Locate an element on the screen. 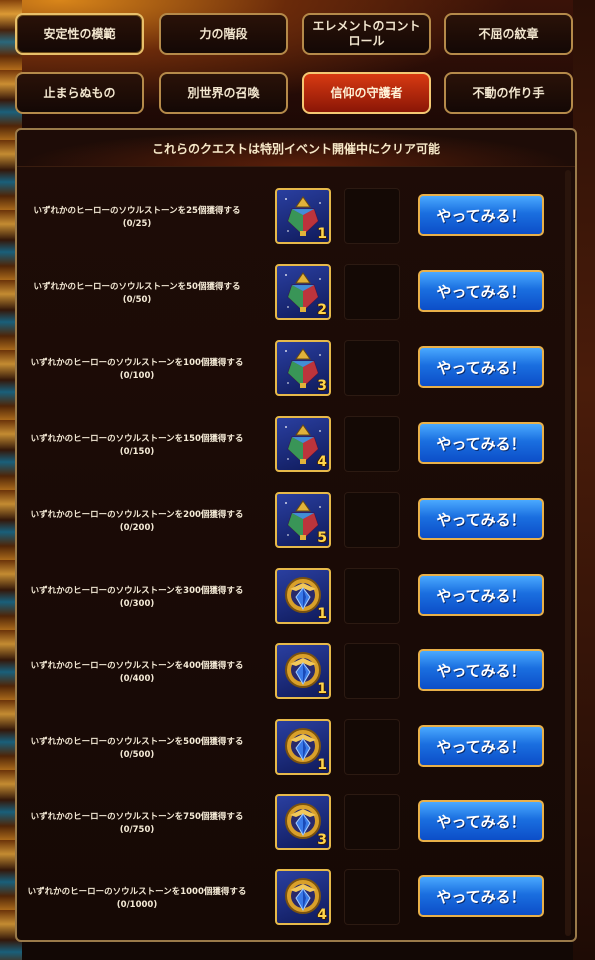 The image size is (595, 960). quest-text: いずれかのヒーローのソウルストーンを1000個獲得する is located at coordinates (137, 891).